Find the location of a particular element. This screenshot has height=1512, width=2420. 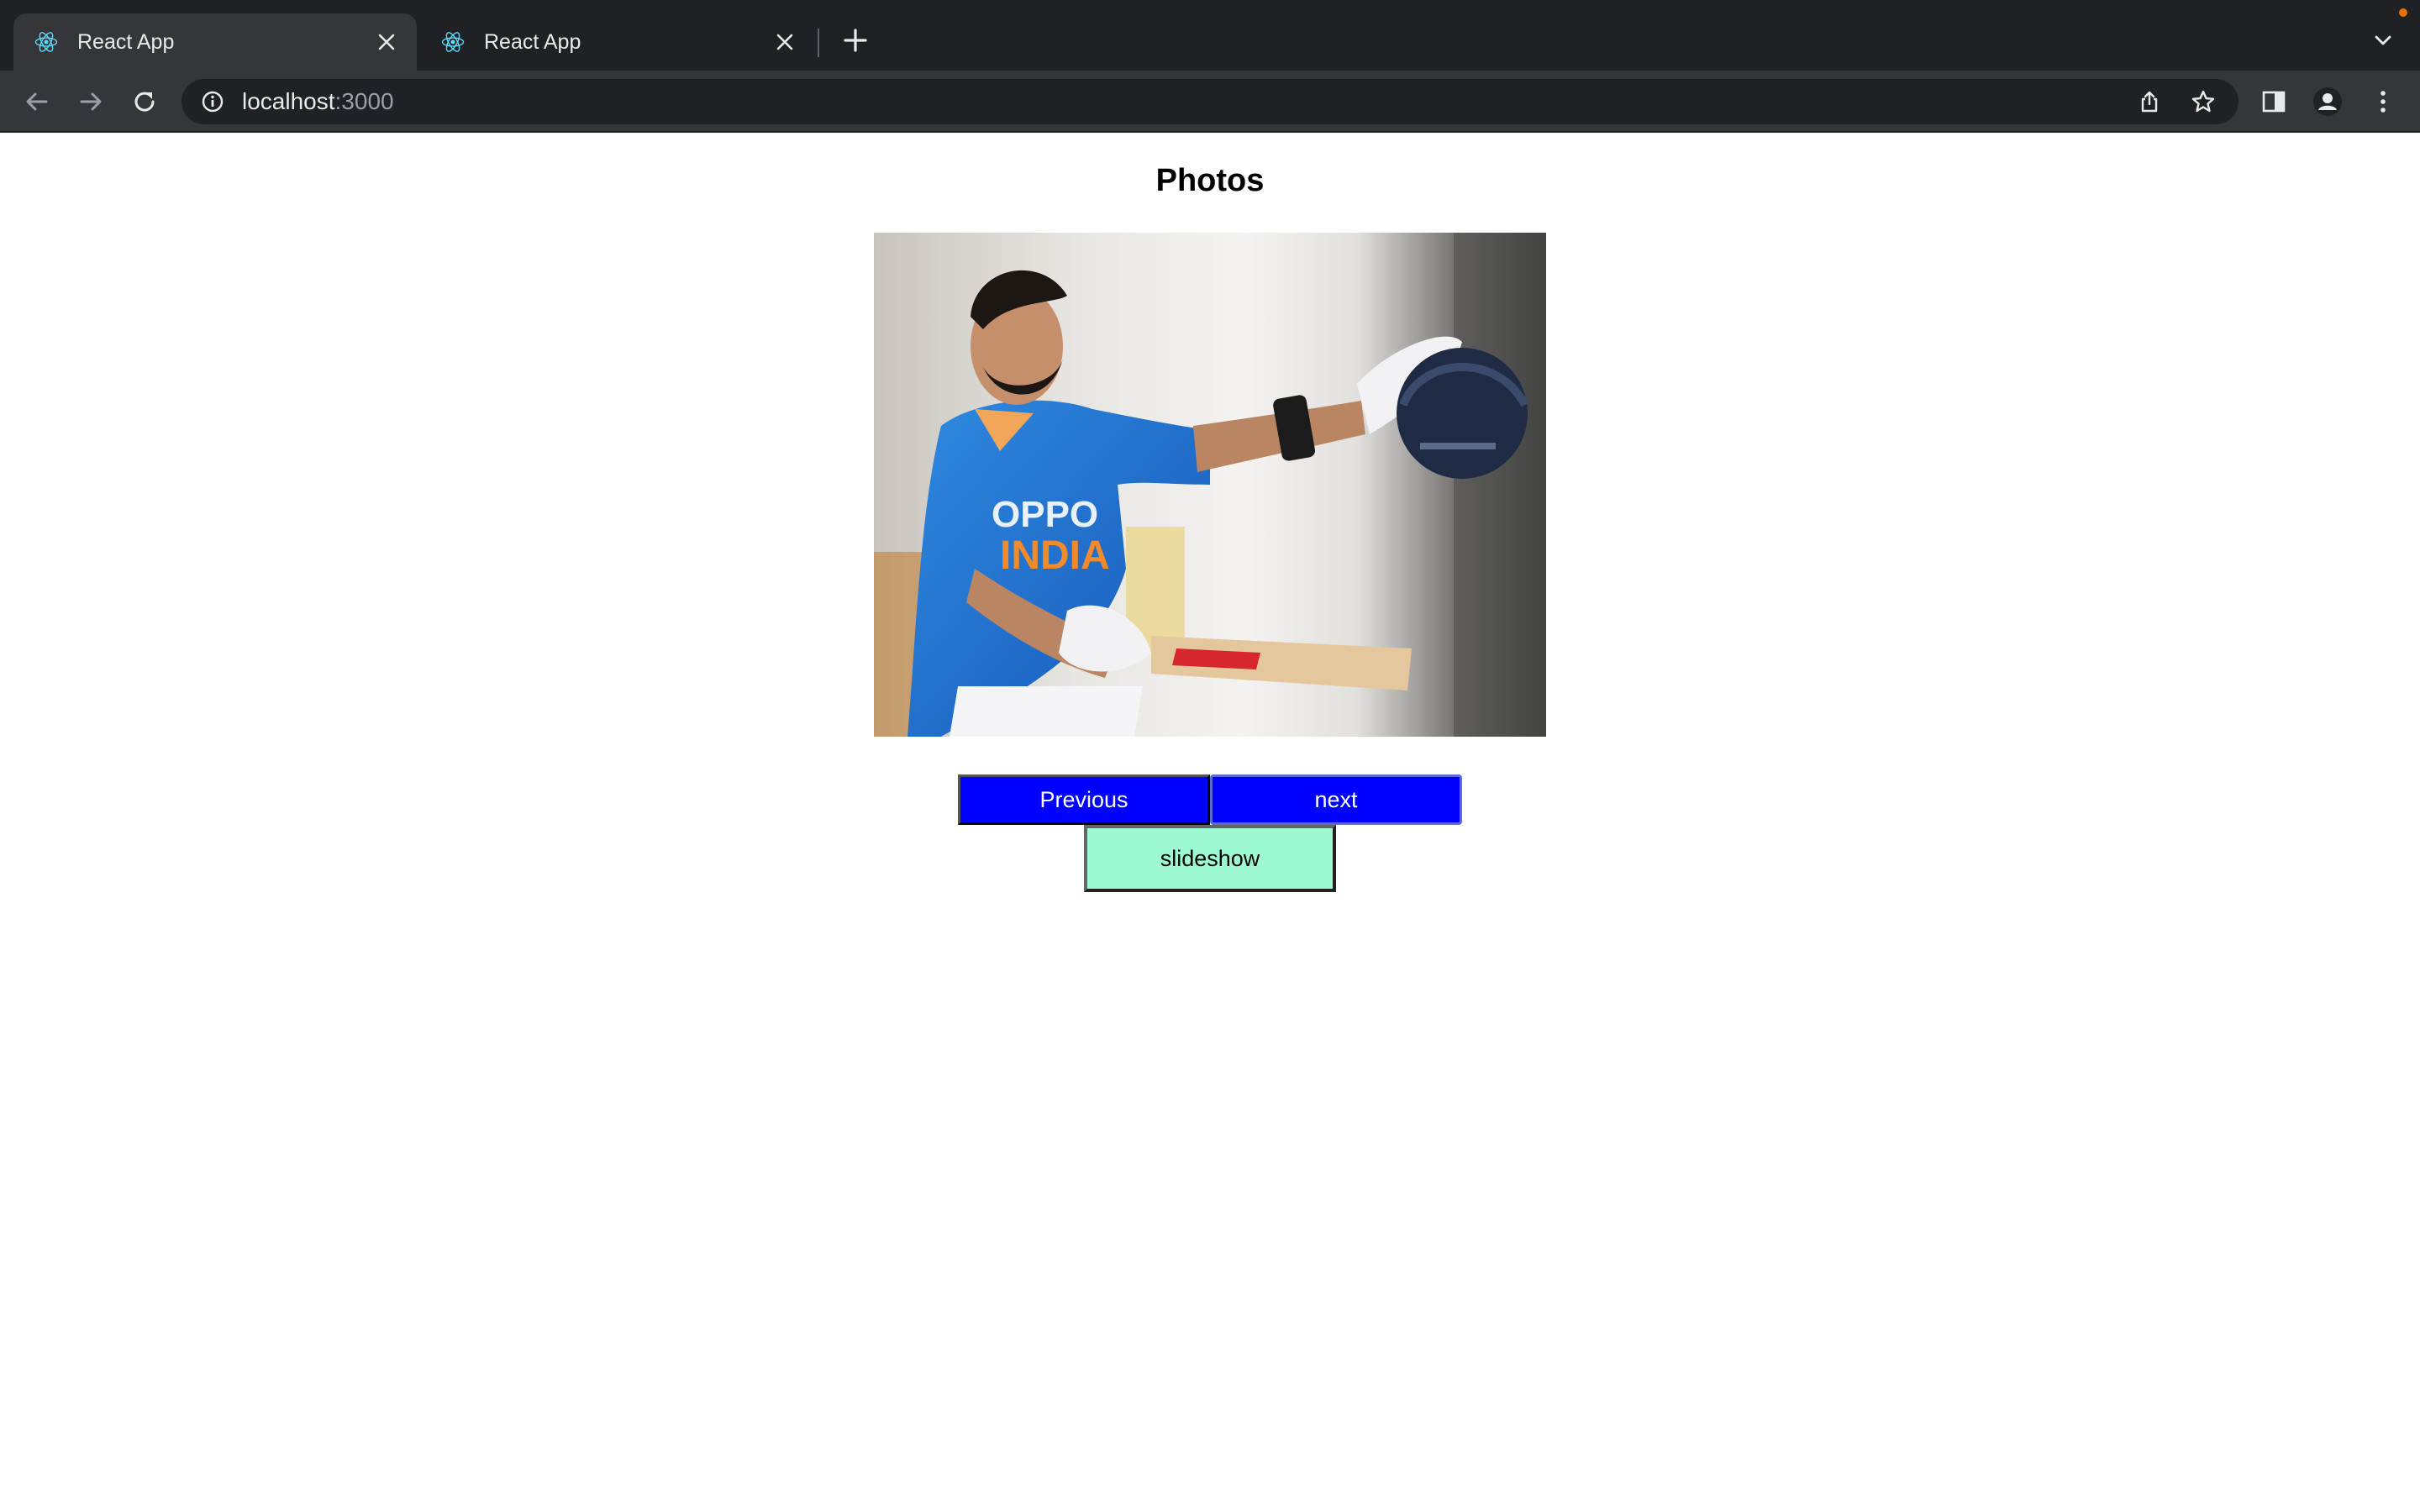

svg-text: OPPO is located at coordinates (1045, 514).